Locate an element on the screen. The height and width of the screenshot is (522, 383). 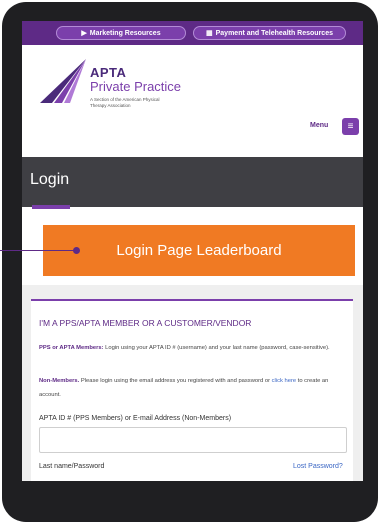
logo-apta-text: APTA is located at coordinates (108, 72).